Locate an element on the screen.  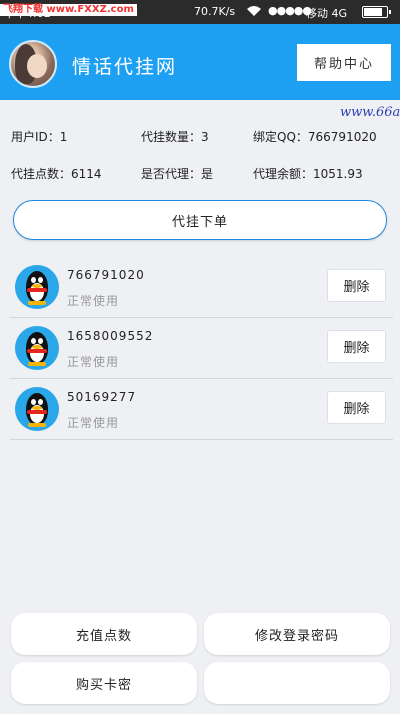
bind-qq-label: 绑定QQ：766791020 is located at coordinates (315, 137).